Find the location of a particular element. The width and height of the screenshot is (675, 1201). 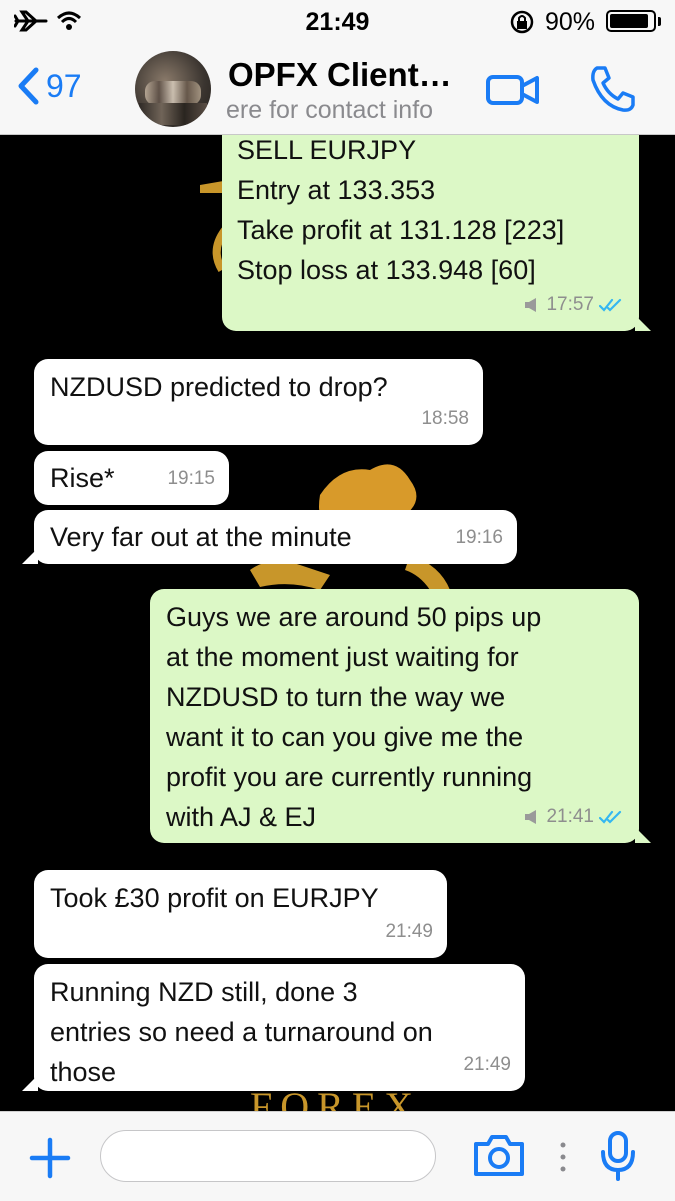

message-time: 18:58 is located at coordinates (445, 418).